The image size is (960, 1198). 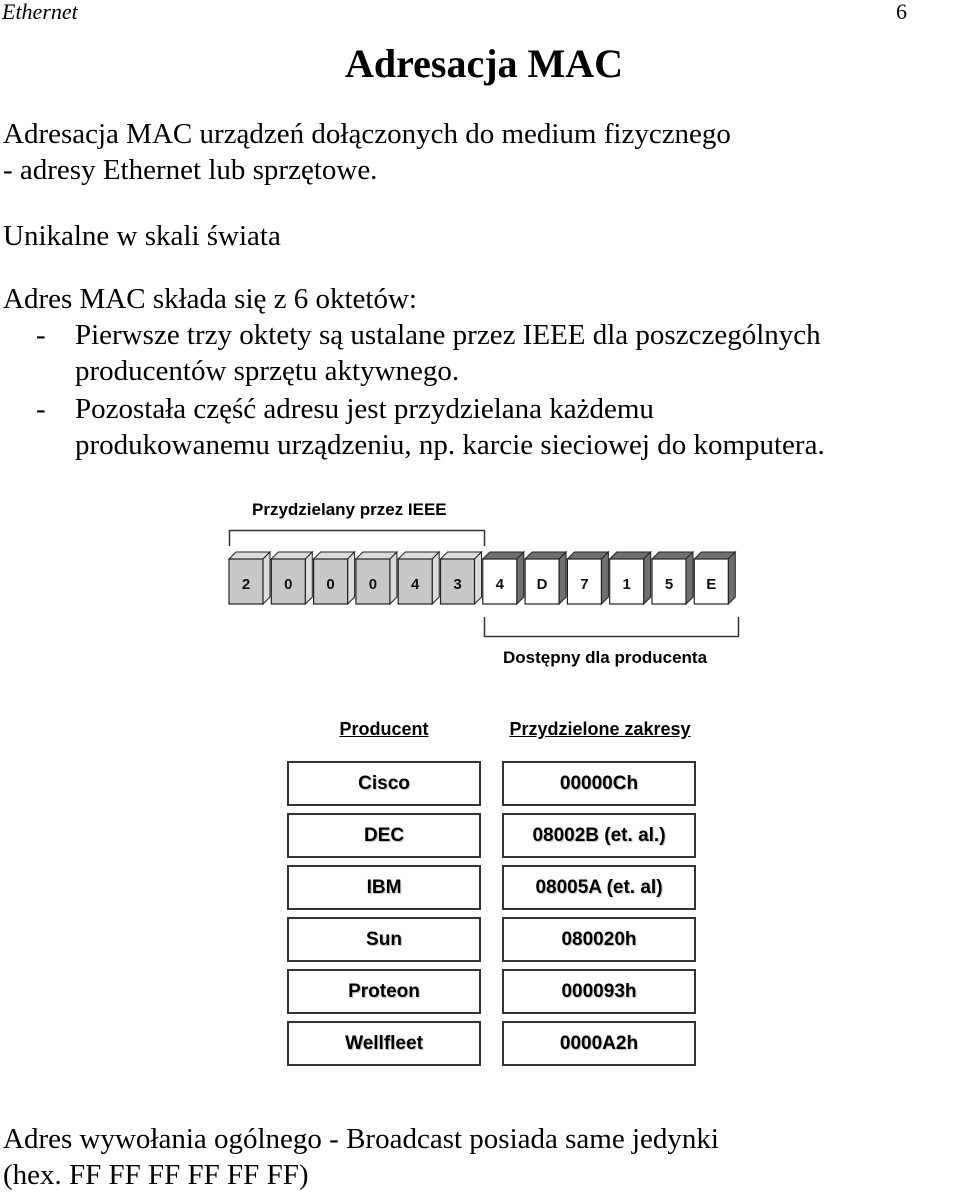 I want to click on bullet-line-2: producentów sprzętu aktywnego., so click(x=267, y=371).